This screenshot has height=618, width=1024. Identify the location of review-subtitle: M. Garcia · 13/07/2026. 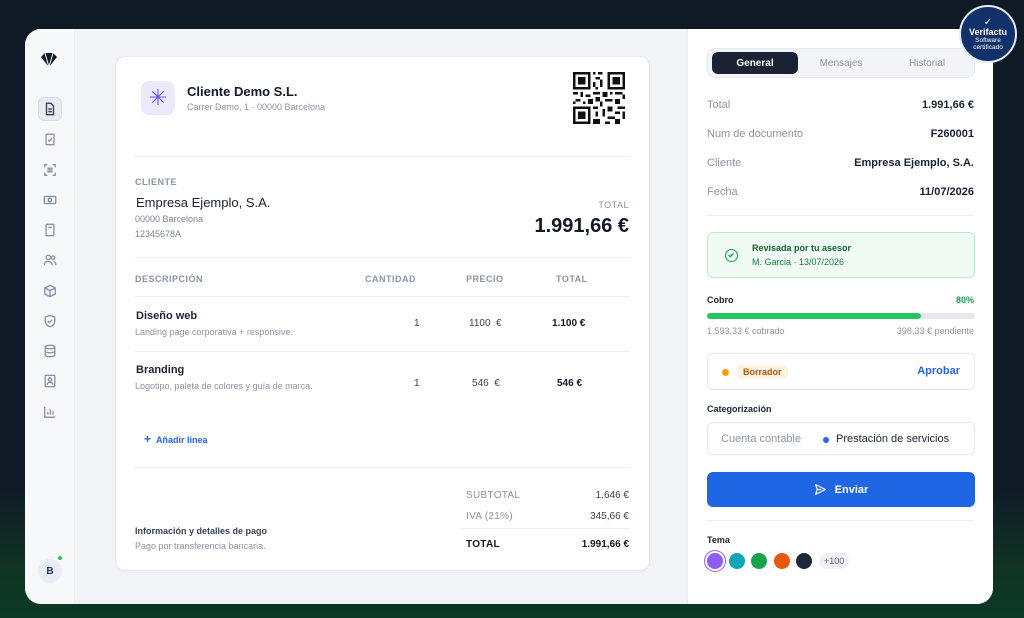
(798, 262).